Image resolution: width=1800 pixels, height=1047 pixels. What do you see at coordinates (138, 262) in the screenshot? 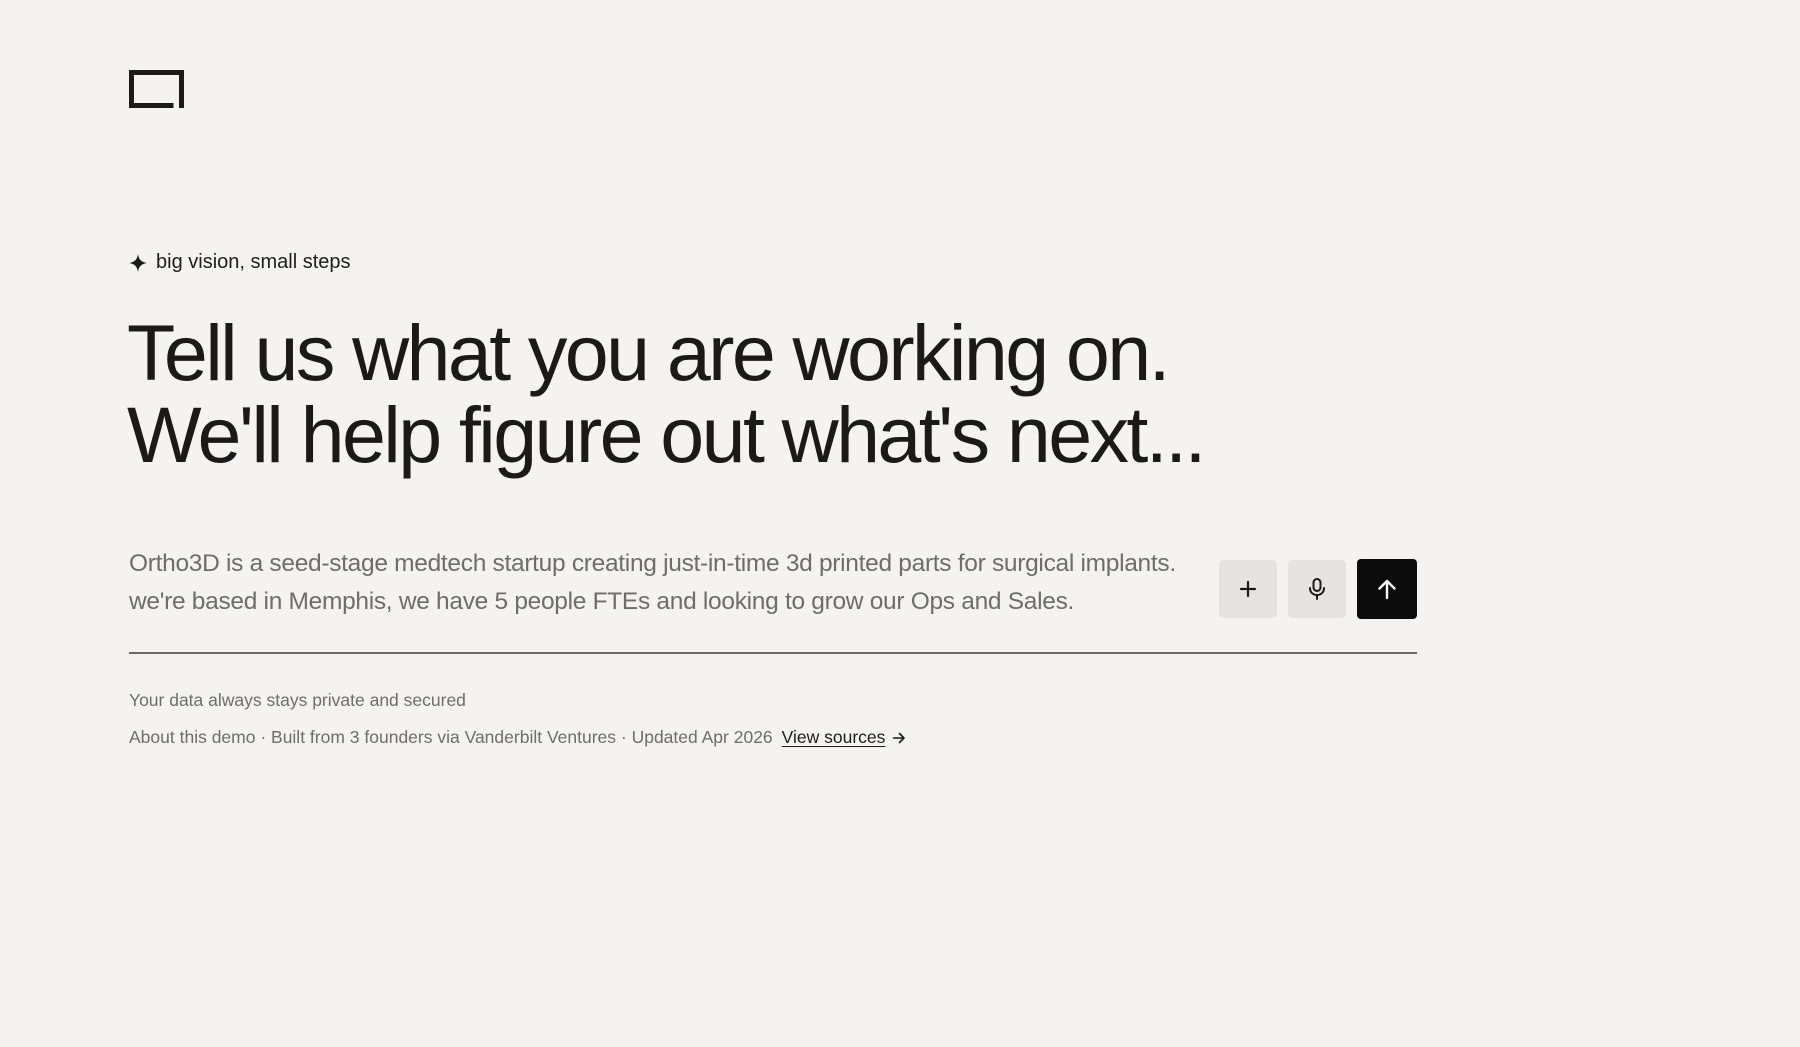
I see `sparkle-icon` at bounding box center [138, 262].